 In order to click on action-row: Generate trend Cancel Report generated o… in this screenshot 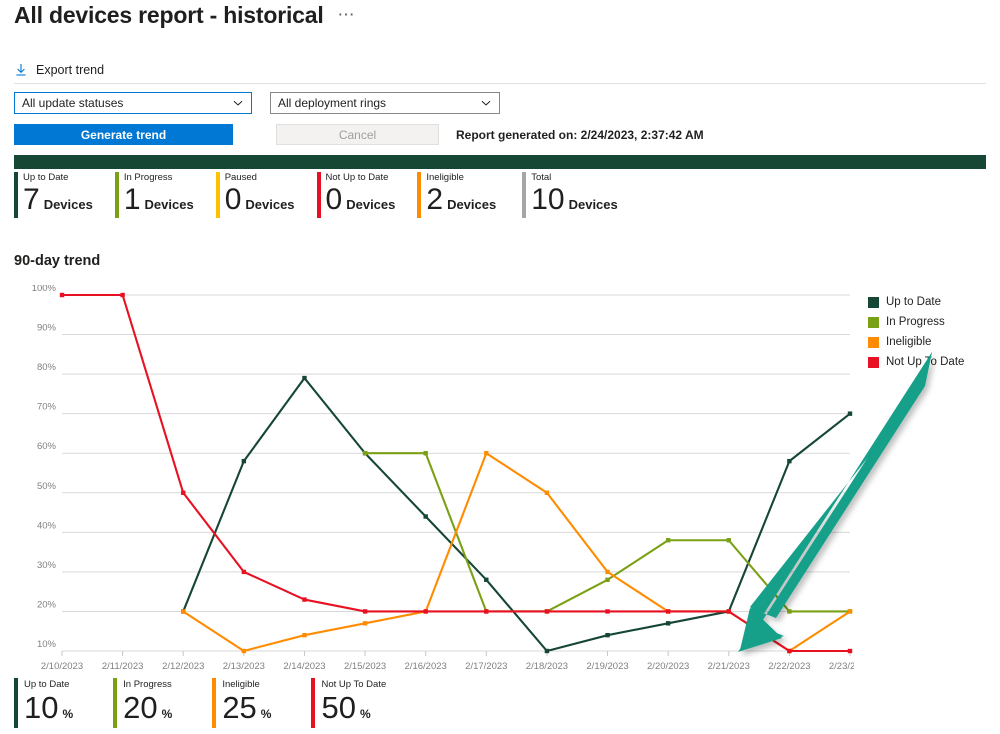, I will do `click(359, 134)`.